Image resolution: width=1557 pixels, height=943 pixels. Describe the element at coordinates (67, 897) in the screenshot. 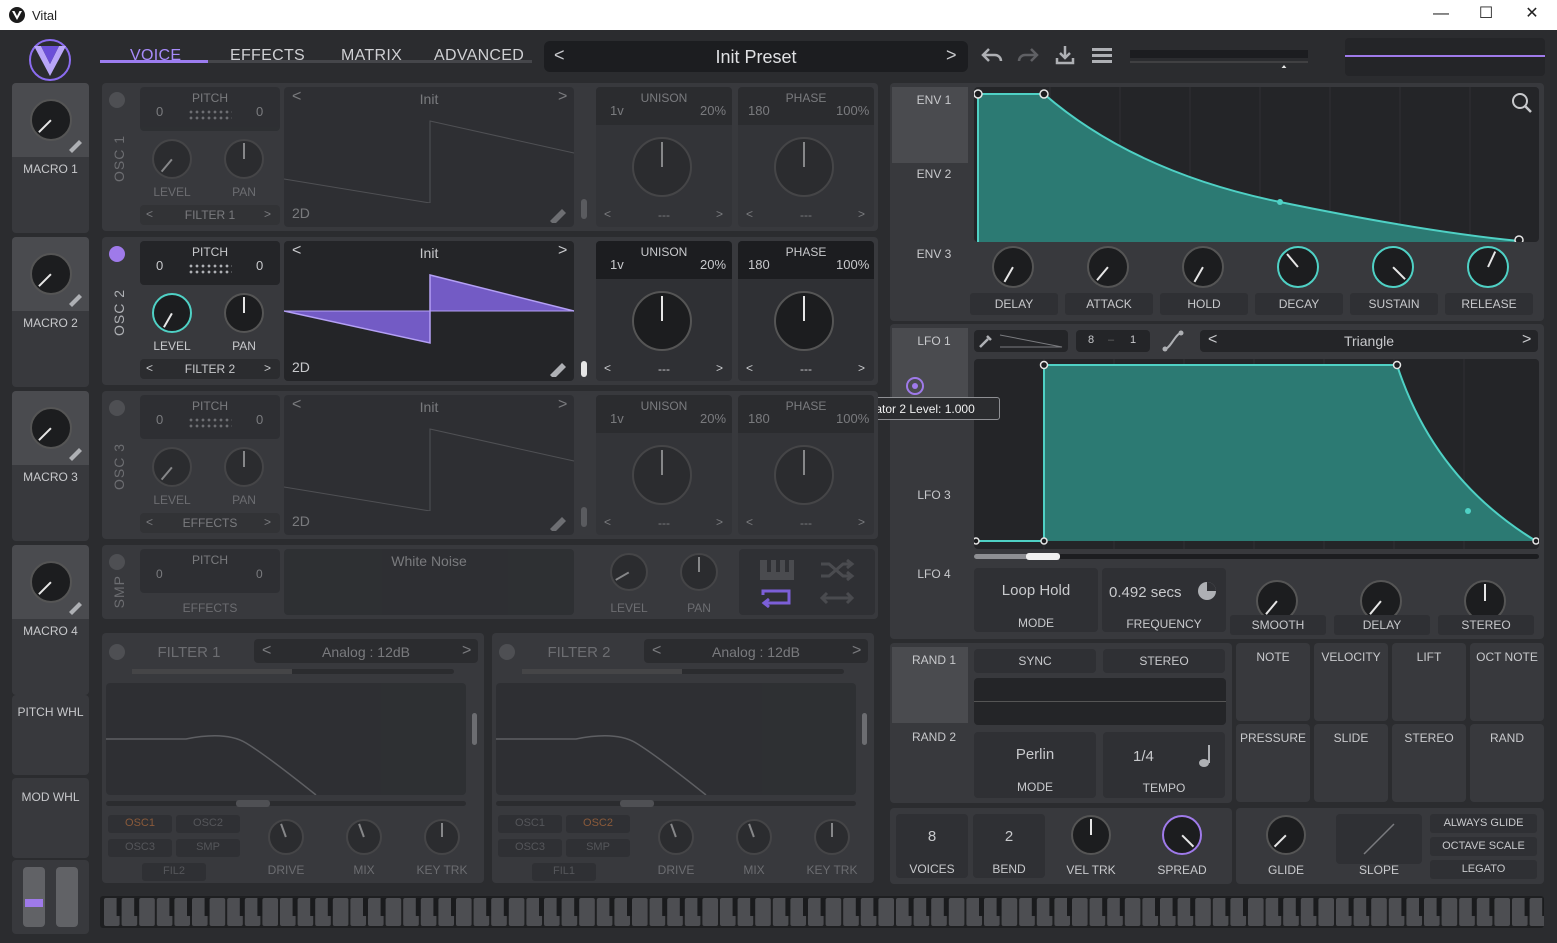

I see `mod-wheel` at that location.